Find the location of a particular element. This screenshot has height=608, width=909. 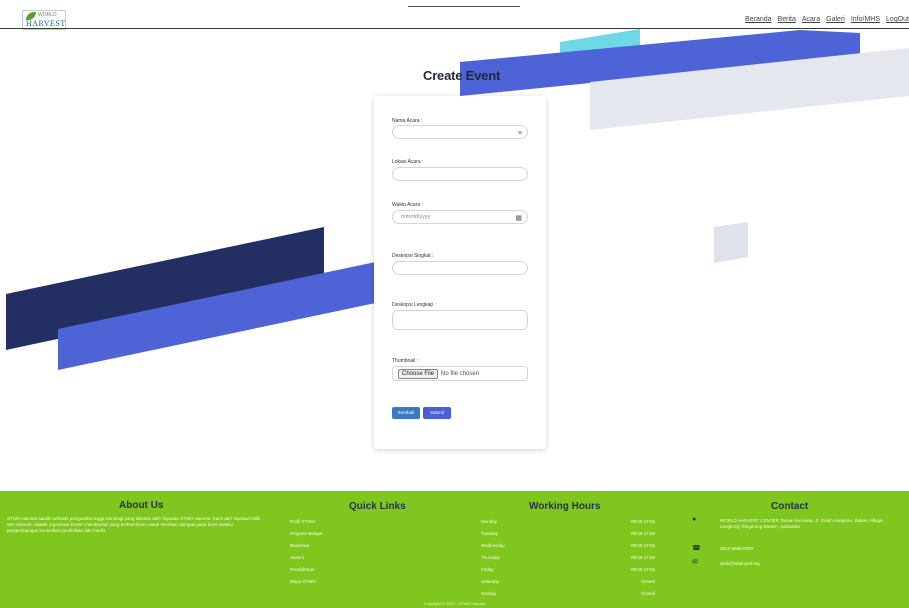

contact-title: Contact is located at coordinates (790, 506).